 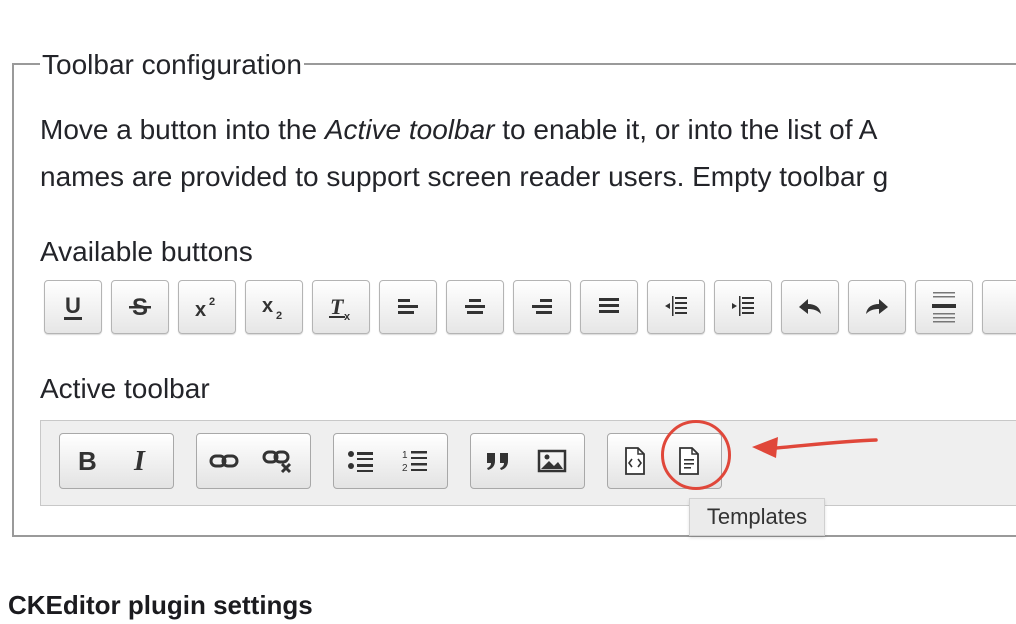 I want to click on align-left-icon, so click(x=408, y=307).